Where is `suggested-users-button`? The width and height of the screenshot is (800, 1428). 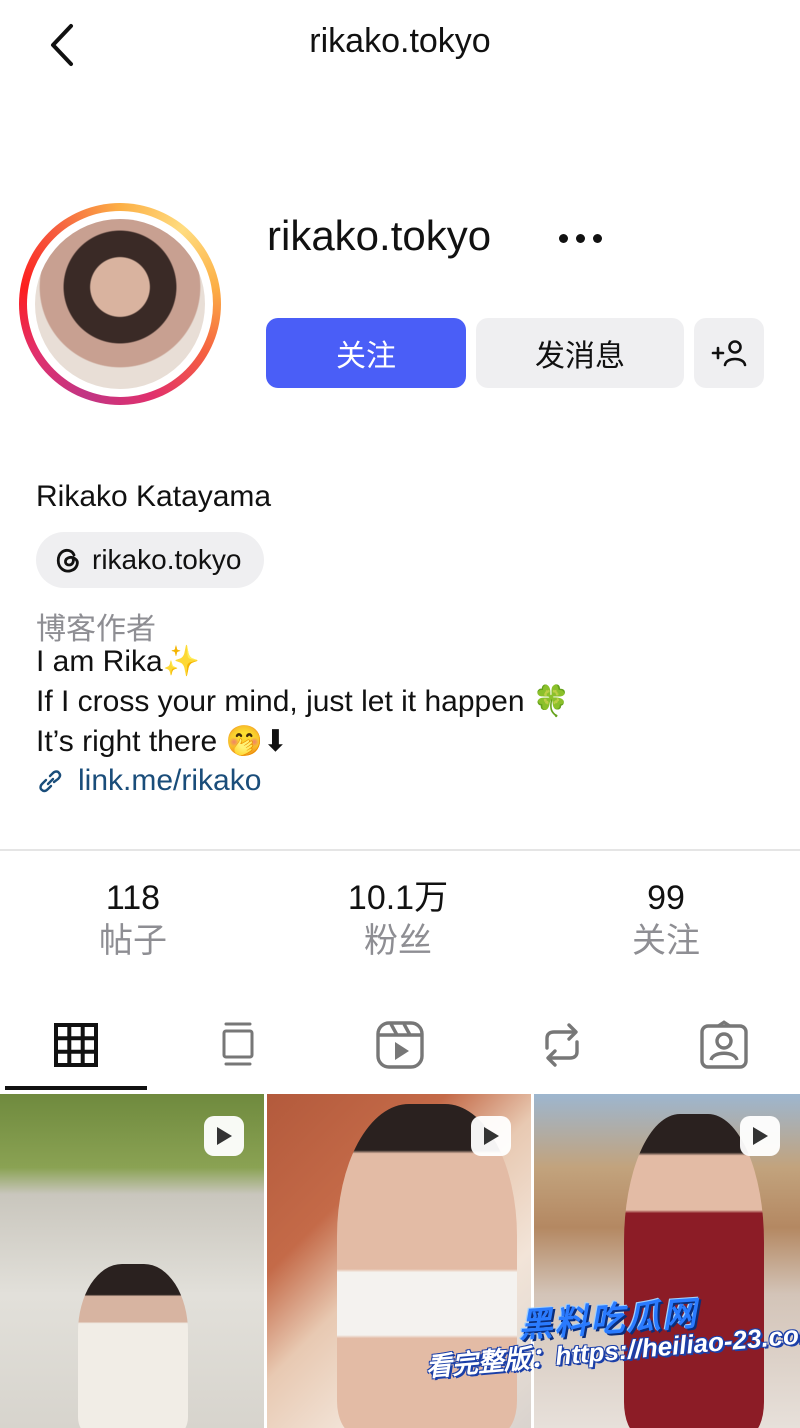
suggested-users-button is located at coordinates (729, 353).